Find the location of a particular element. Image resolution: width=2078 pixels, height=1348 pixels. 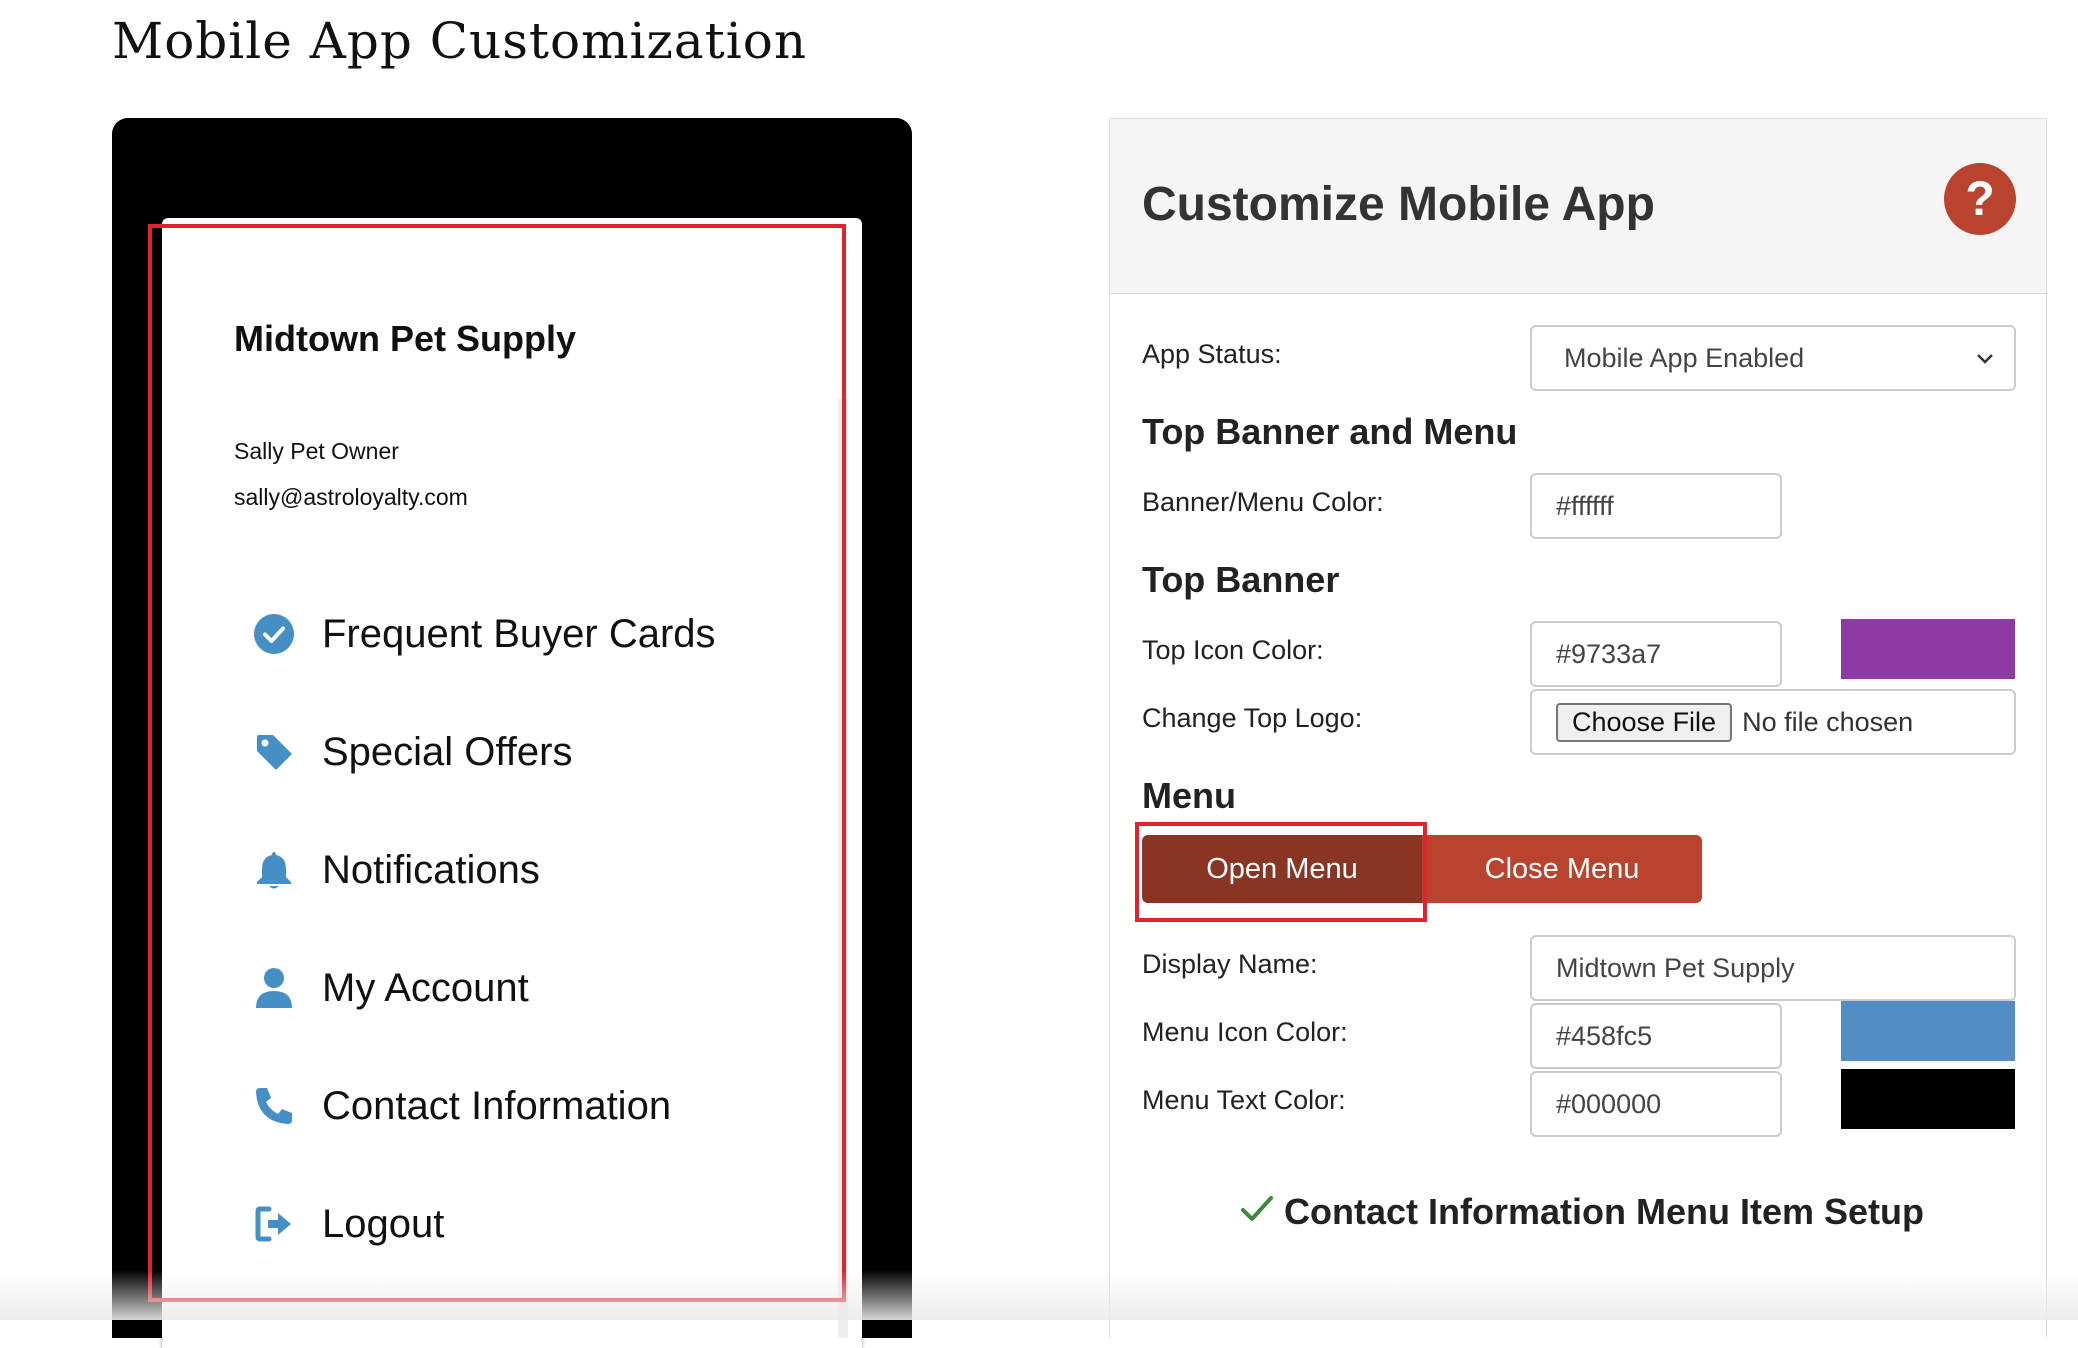

display-name-input: Midtown Pet Supply is located at coordinates (1773, 968).